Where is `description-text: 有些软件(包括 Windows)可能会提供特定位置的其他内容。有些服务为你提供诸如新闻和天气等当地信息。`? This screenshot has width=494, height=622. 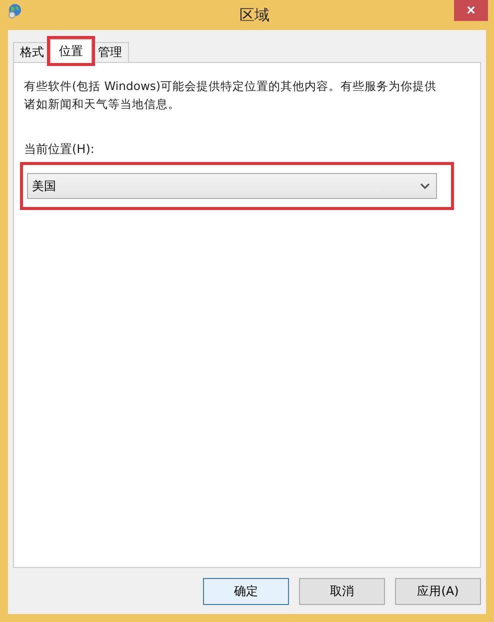 description-text: 有些软件(包括 Windows)可能会提供特定位置的其他内容。有些服务为你提供诸如新闻和天气等当地信息。 is located at coordinates (231, 95).